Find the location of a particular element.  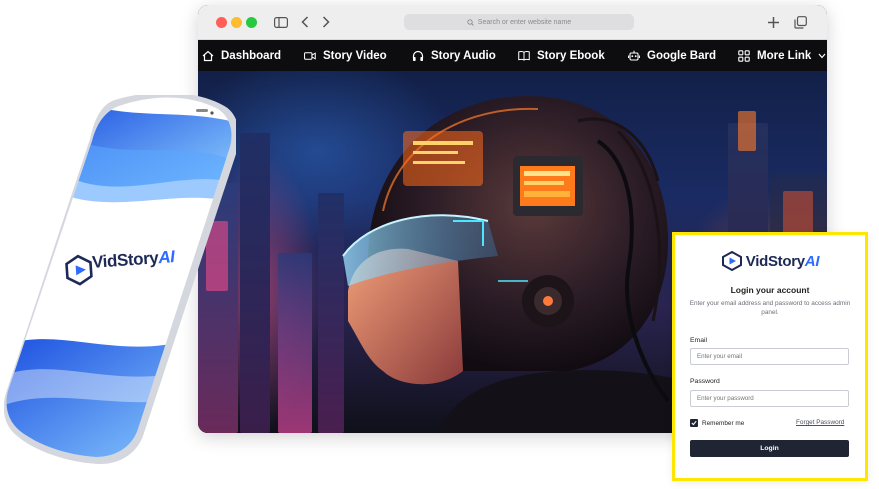

browser-toolbar: Search or enter website name is located at coordinates (512, 22).